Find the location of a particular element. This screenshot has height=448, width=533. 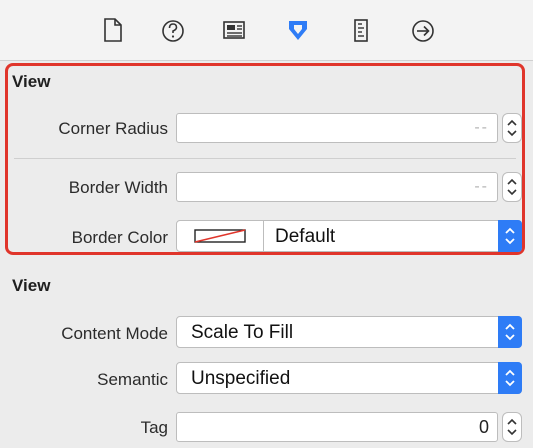

corner-radius-stepper is located at coordinates (512, 128).